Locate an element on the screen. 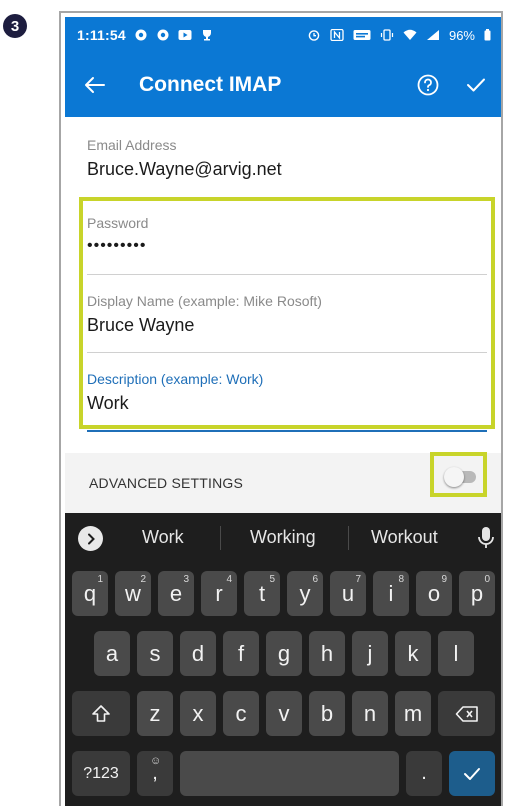  key-label: e is located at coordinates (176, 593).